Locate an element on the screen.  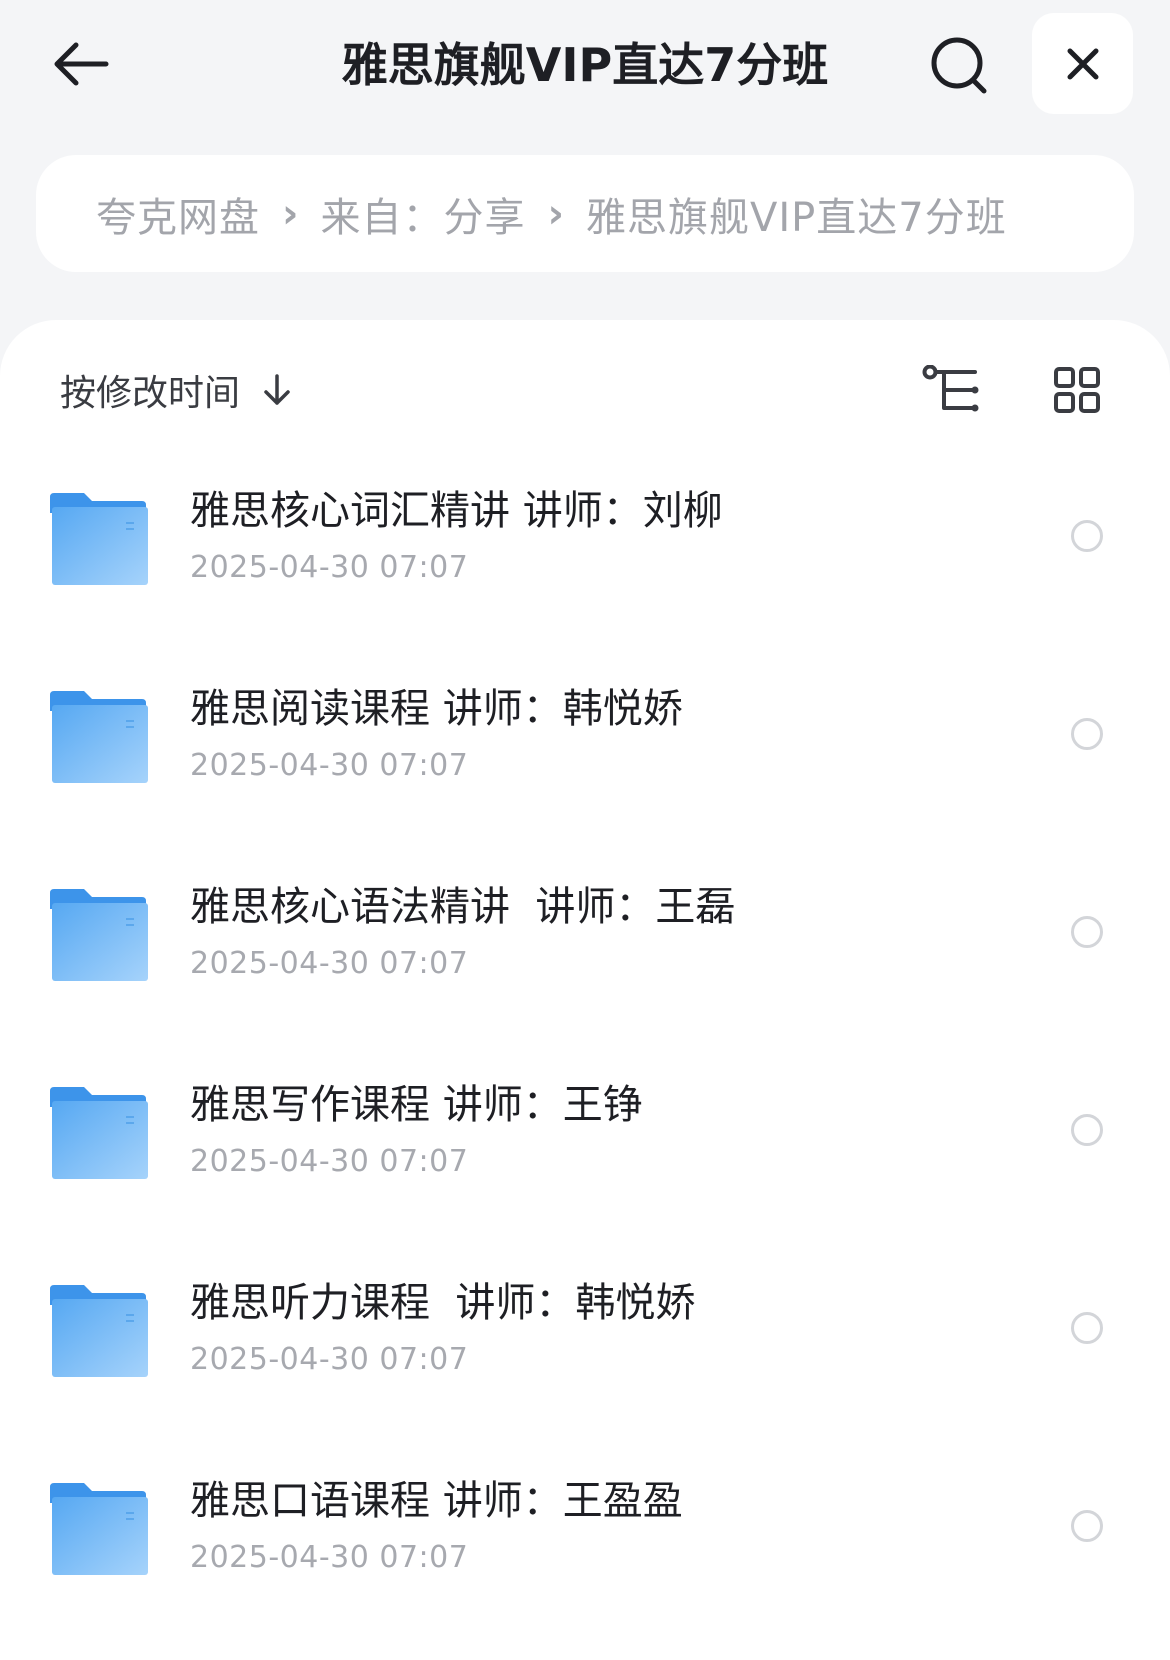
grid-view-button is located at coordinates (1077, 390).